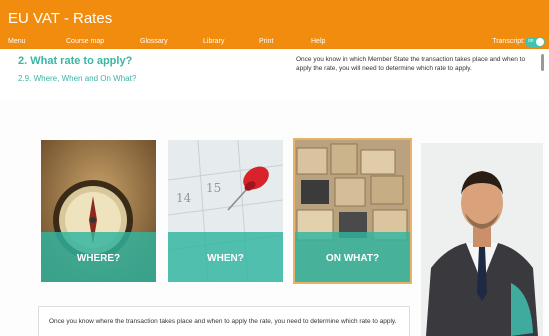 This screenshot has height=336, width=549. What do you see at coordinates (508, 41) in the screenshot?
I see `transcript-label: Transcript:` at bounding box center [508, 41].